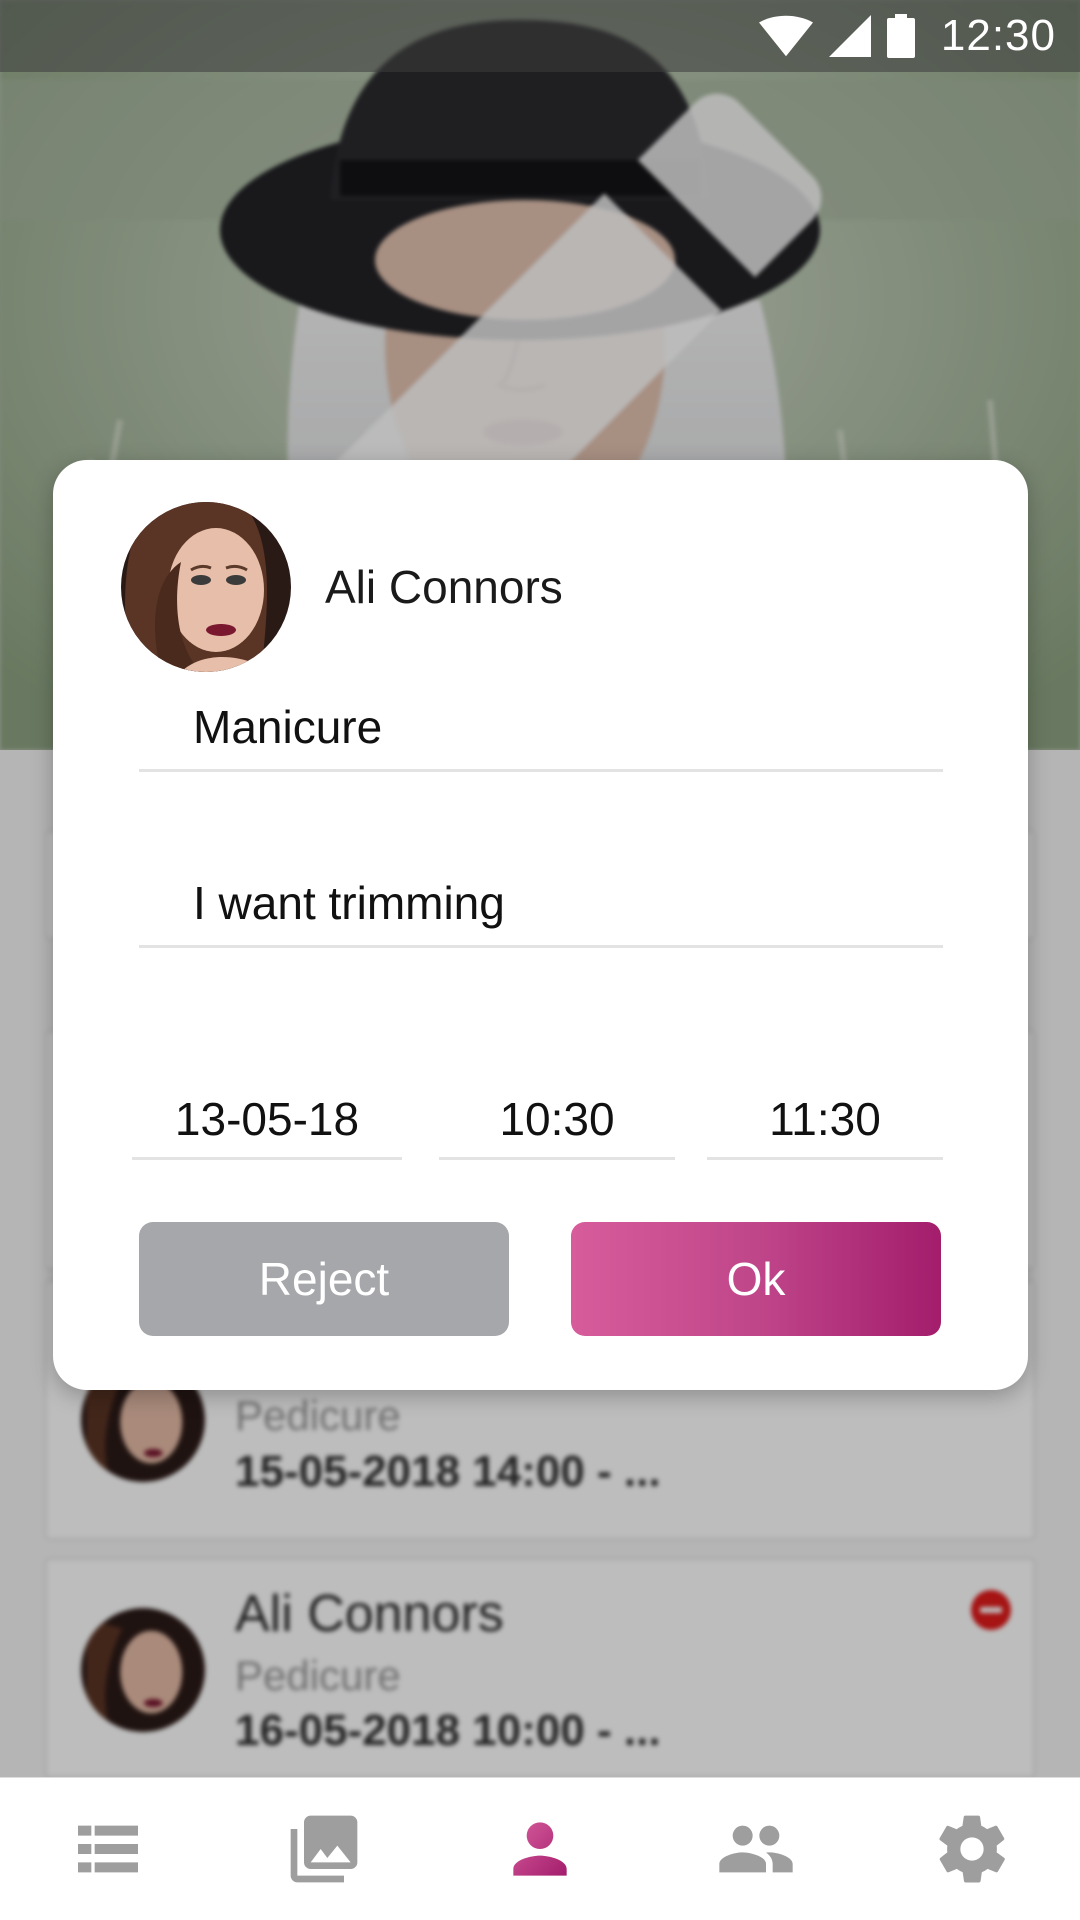 Image resolution: width=1080 pixels, height=1920 pixels. I want to click on note-field: I want trimming, so click(541, 902).